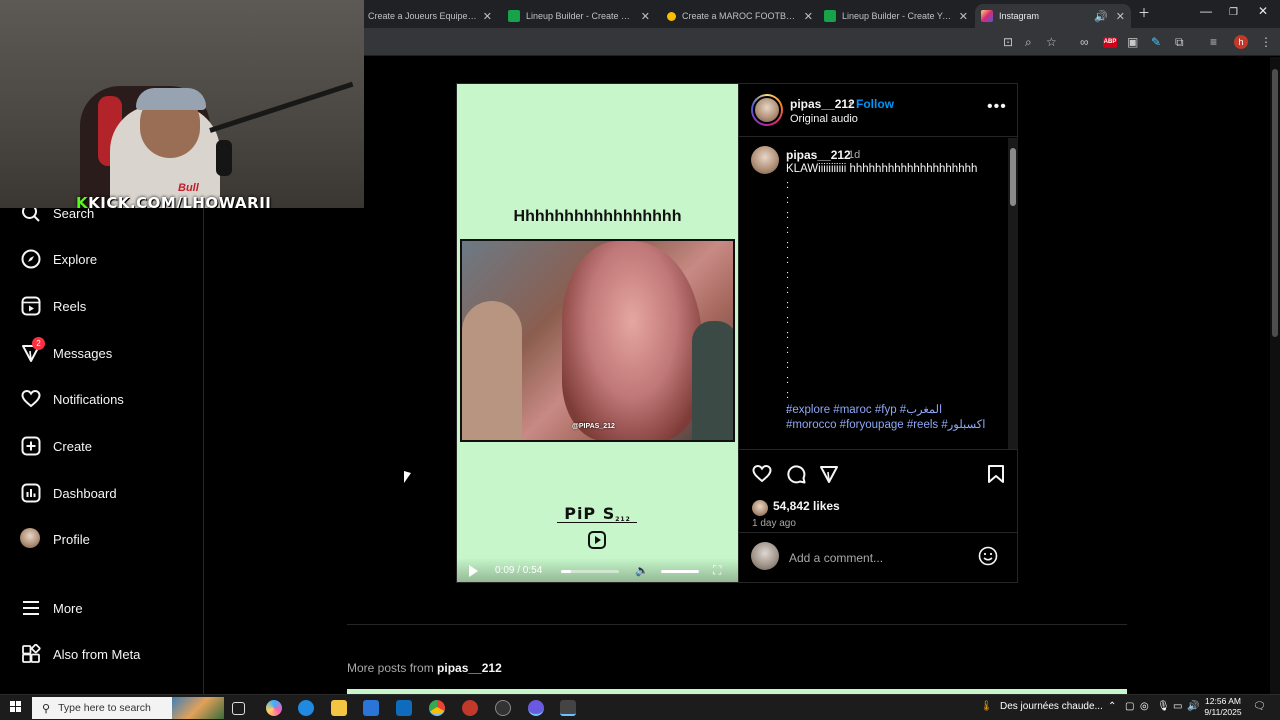 This screenshot has width=1280, height=720. What do you see at coordinates (590, 571) in the screenshot?
I see `video-progress-bar` at bounding box center [590, 571].